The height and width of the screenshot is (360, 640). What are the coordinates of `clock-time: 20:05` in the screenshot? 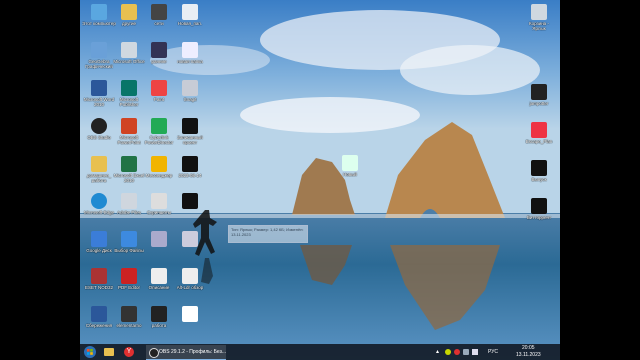 It's located at (528, 348).